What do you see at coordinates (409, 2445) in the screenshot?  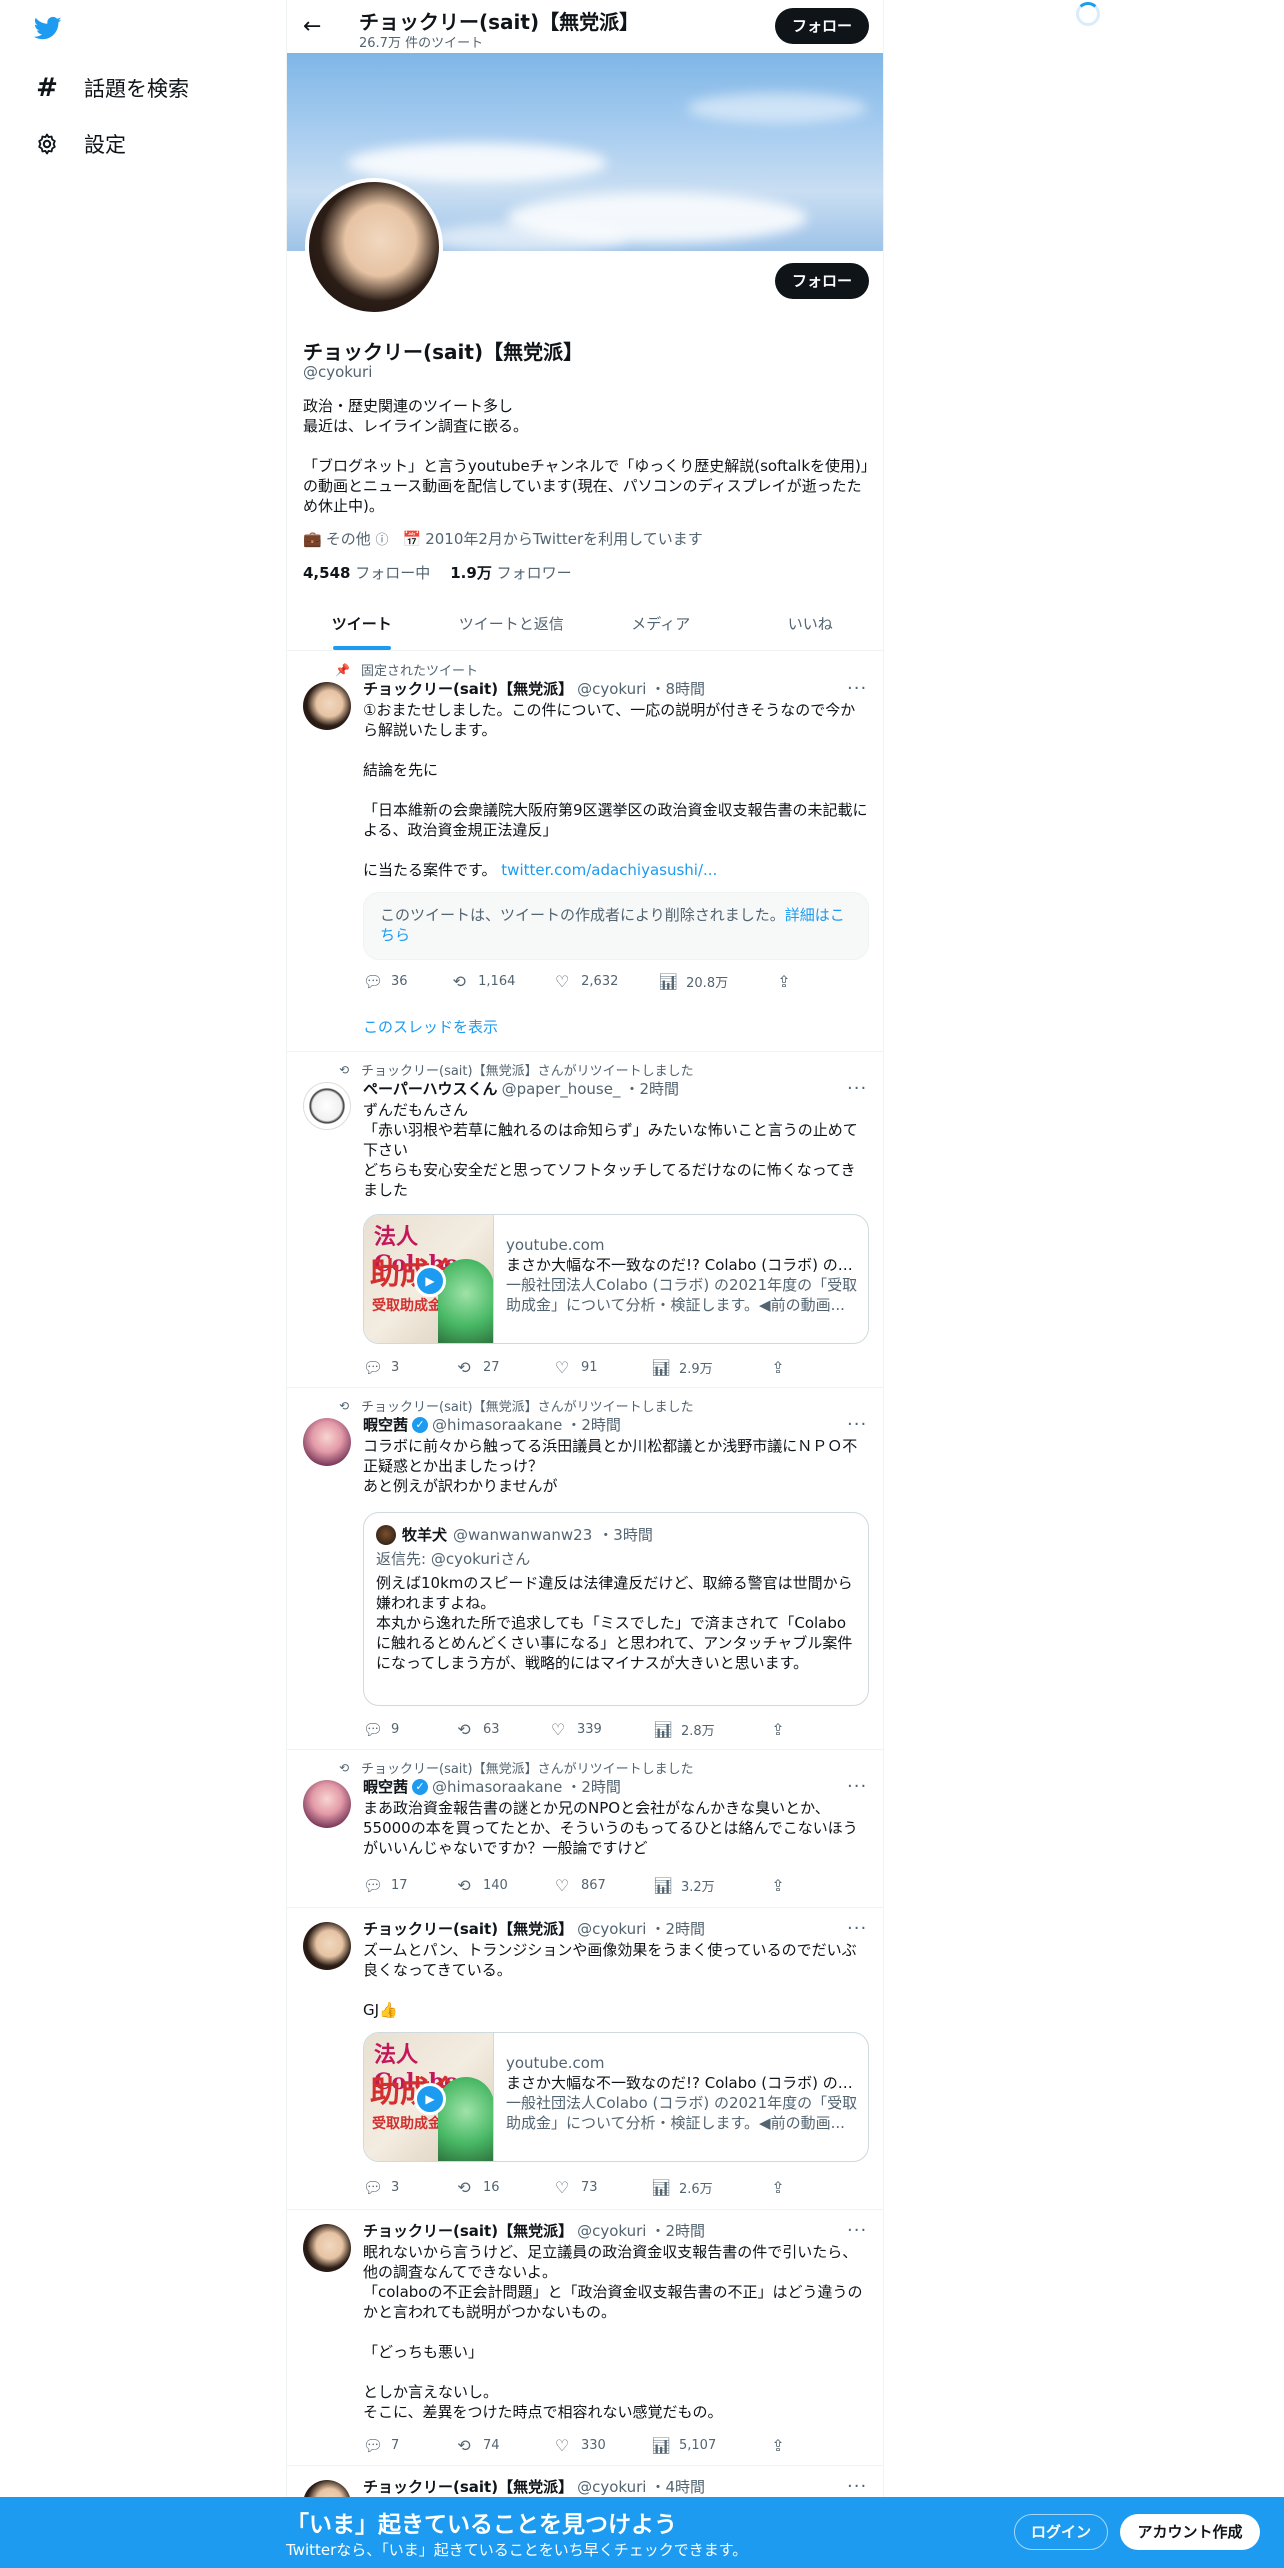 I see `reply-button: 💬︎ 7` at bounding box center [409, 2445].